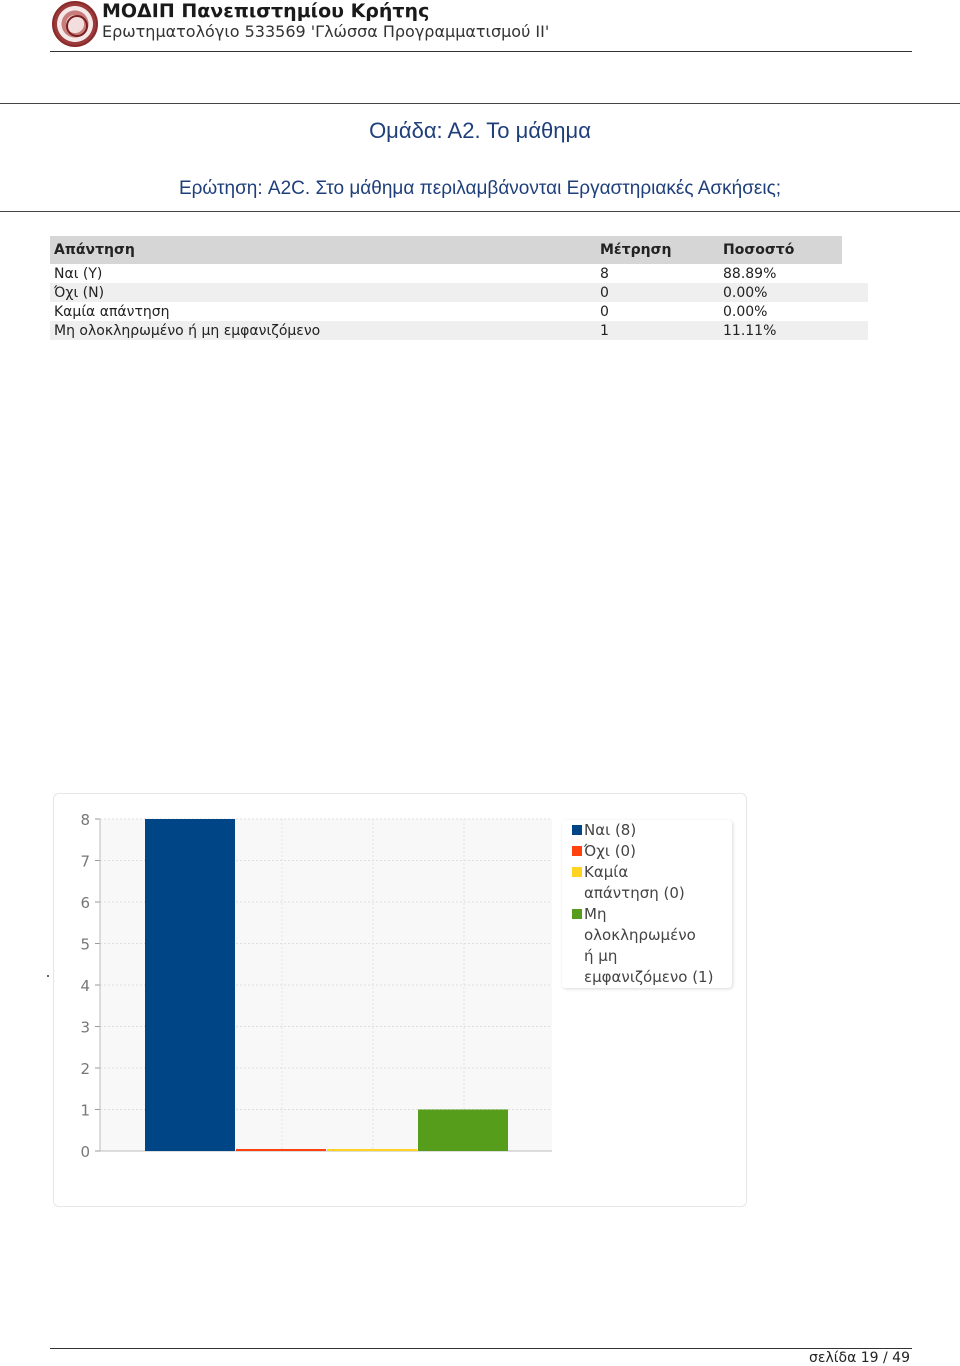 The width and height of the screenshot is (960, 1366). What do you see at coordinates (85, 1028) in the screenshot?
I see `y-tick-label: 3` at bounding box center [85, 1028].